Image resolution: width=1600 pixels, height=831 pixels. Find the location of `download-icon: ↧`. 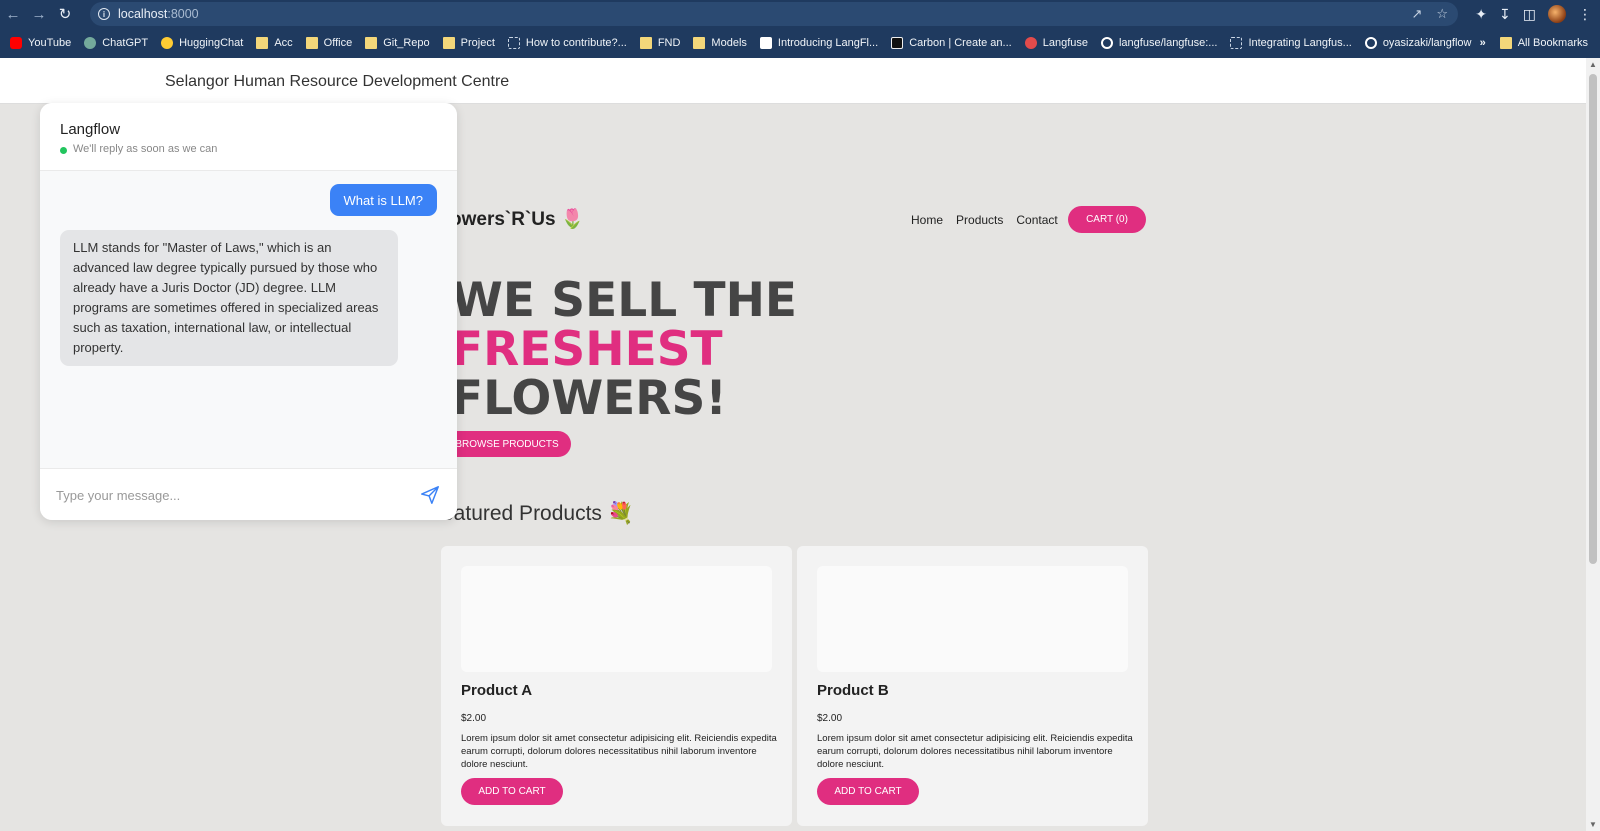

download-icon: ↧ is located at coordinates (1505, 14).